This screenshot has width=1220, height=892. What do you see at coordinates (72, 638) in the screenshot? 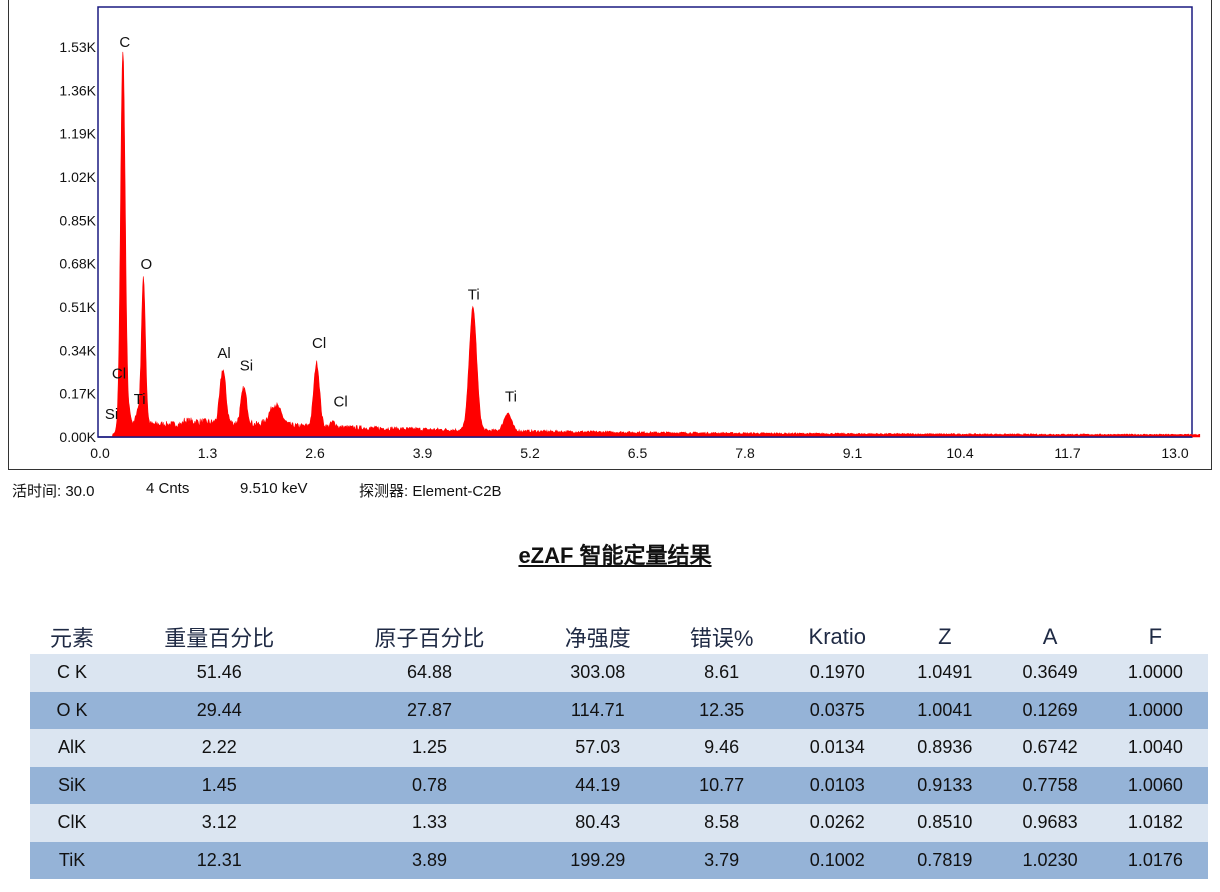
I see `column-header: 元素` at bounding box center [72, 638].